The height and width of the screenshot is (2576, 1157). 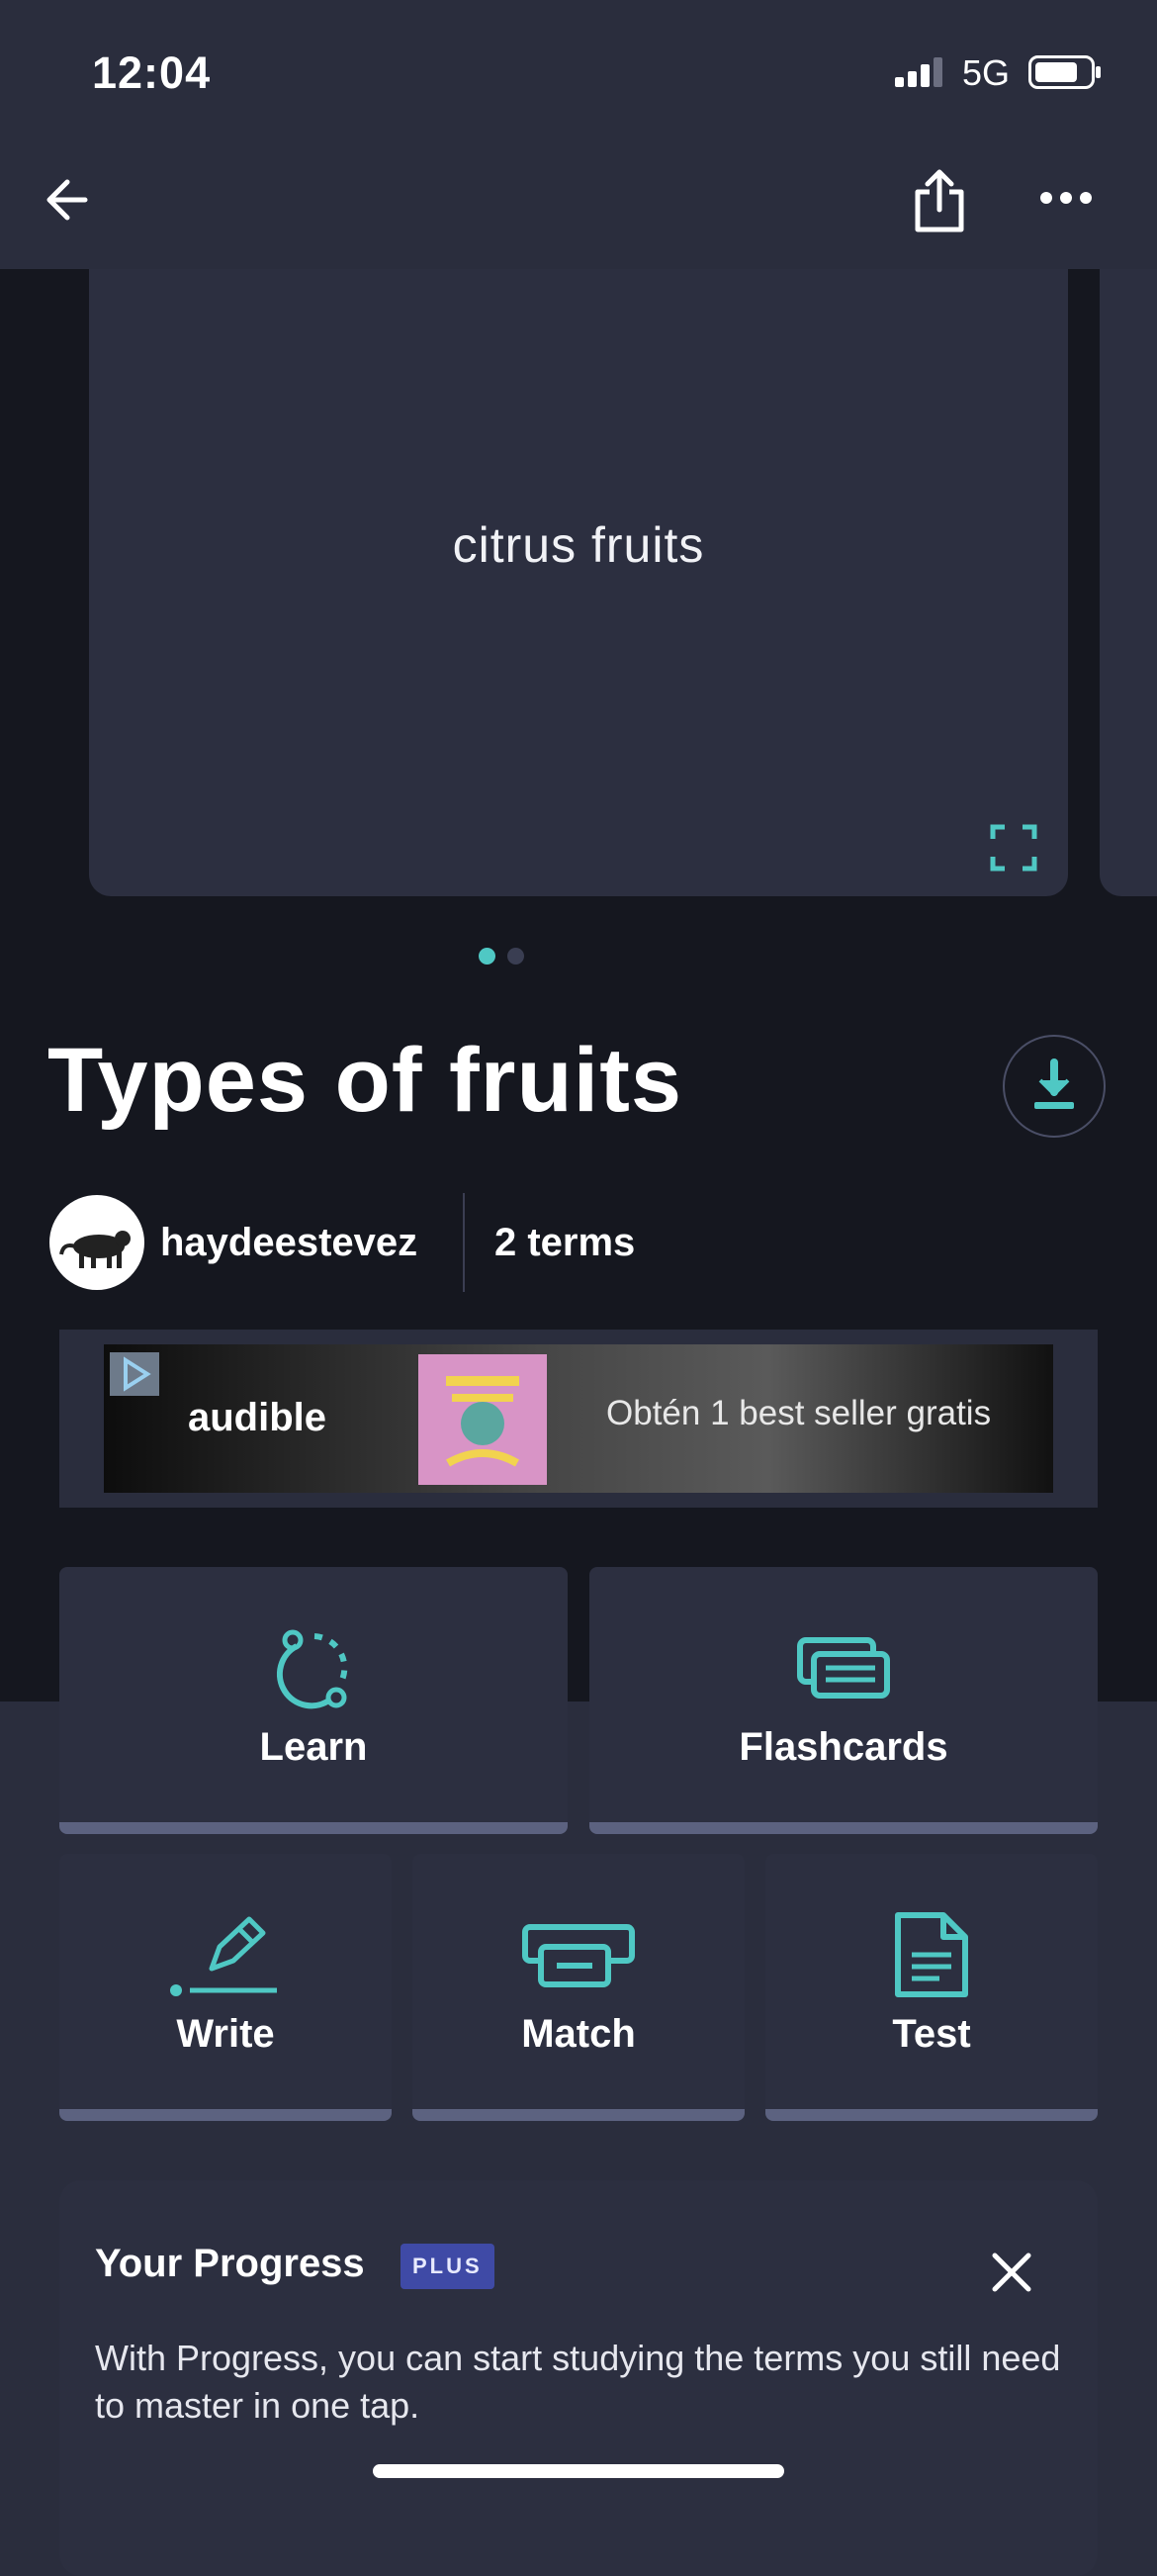 I want to click on creator-row: haydeestevez 2 terms, so click(x=593, y=1242).